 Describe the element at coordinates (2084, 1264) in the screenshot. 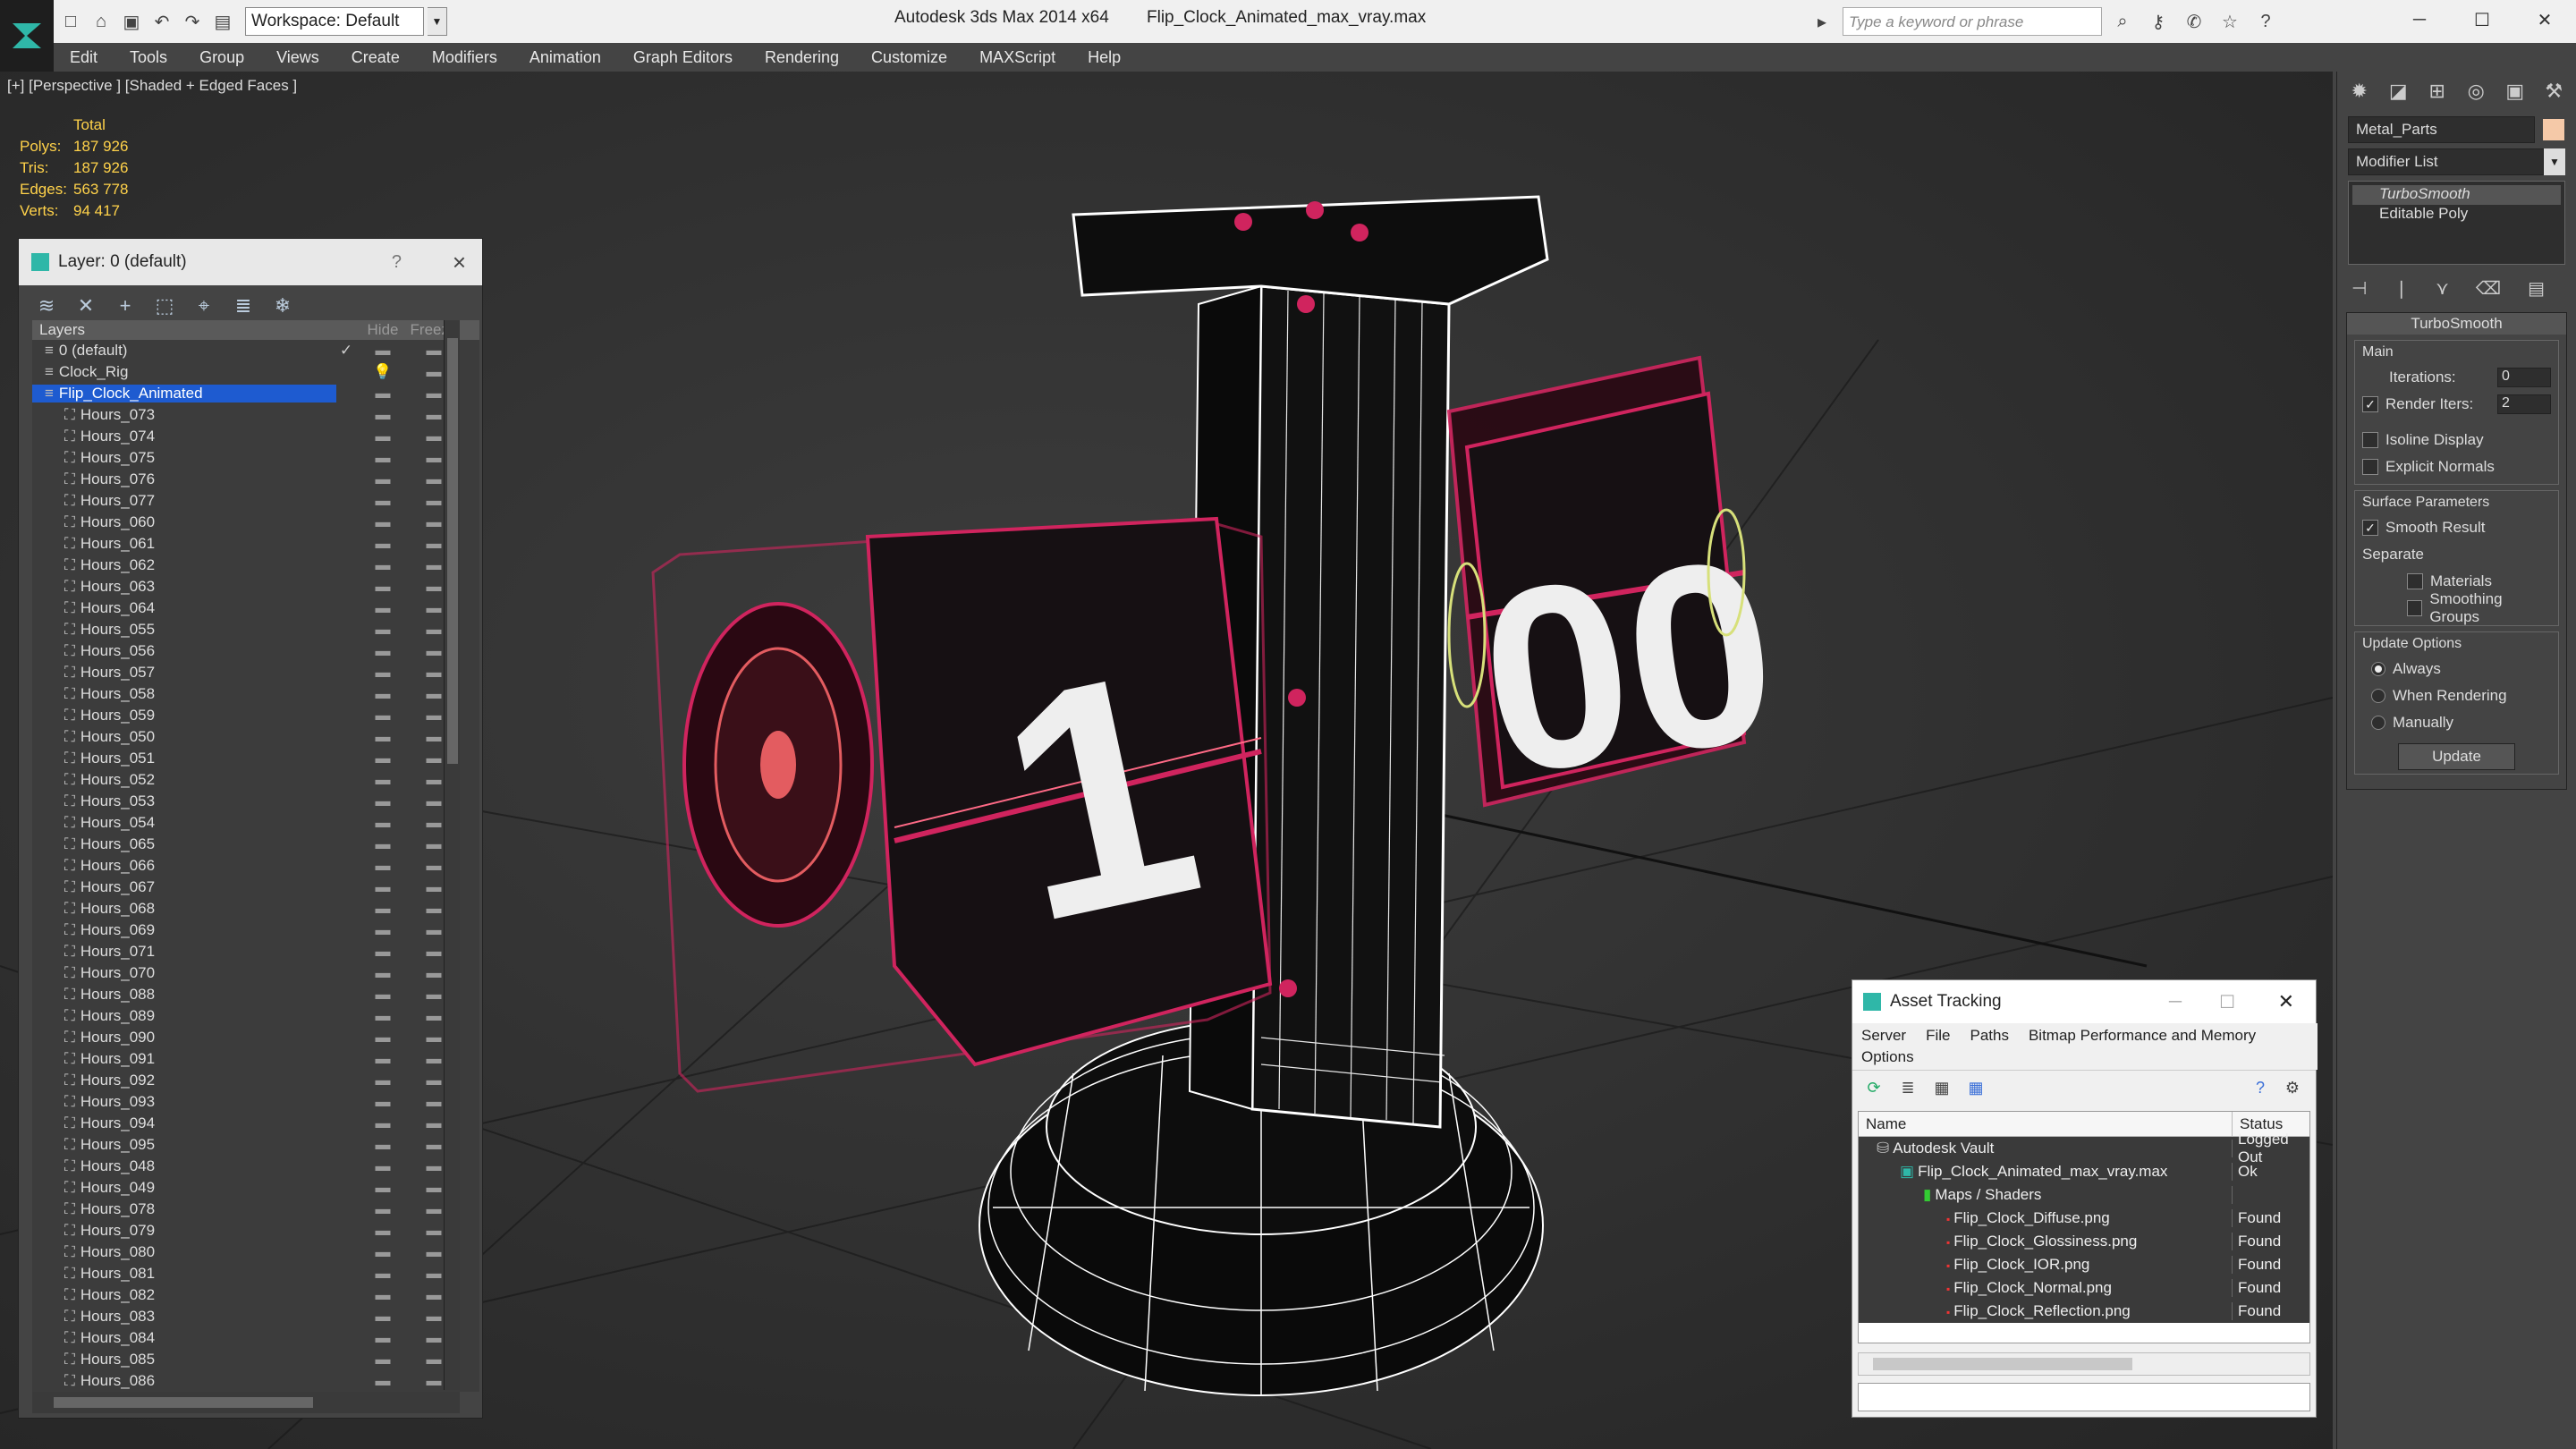

I see `asset-row: ▪ Flip_Clock_IOR.png Found` at that location.